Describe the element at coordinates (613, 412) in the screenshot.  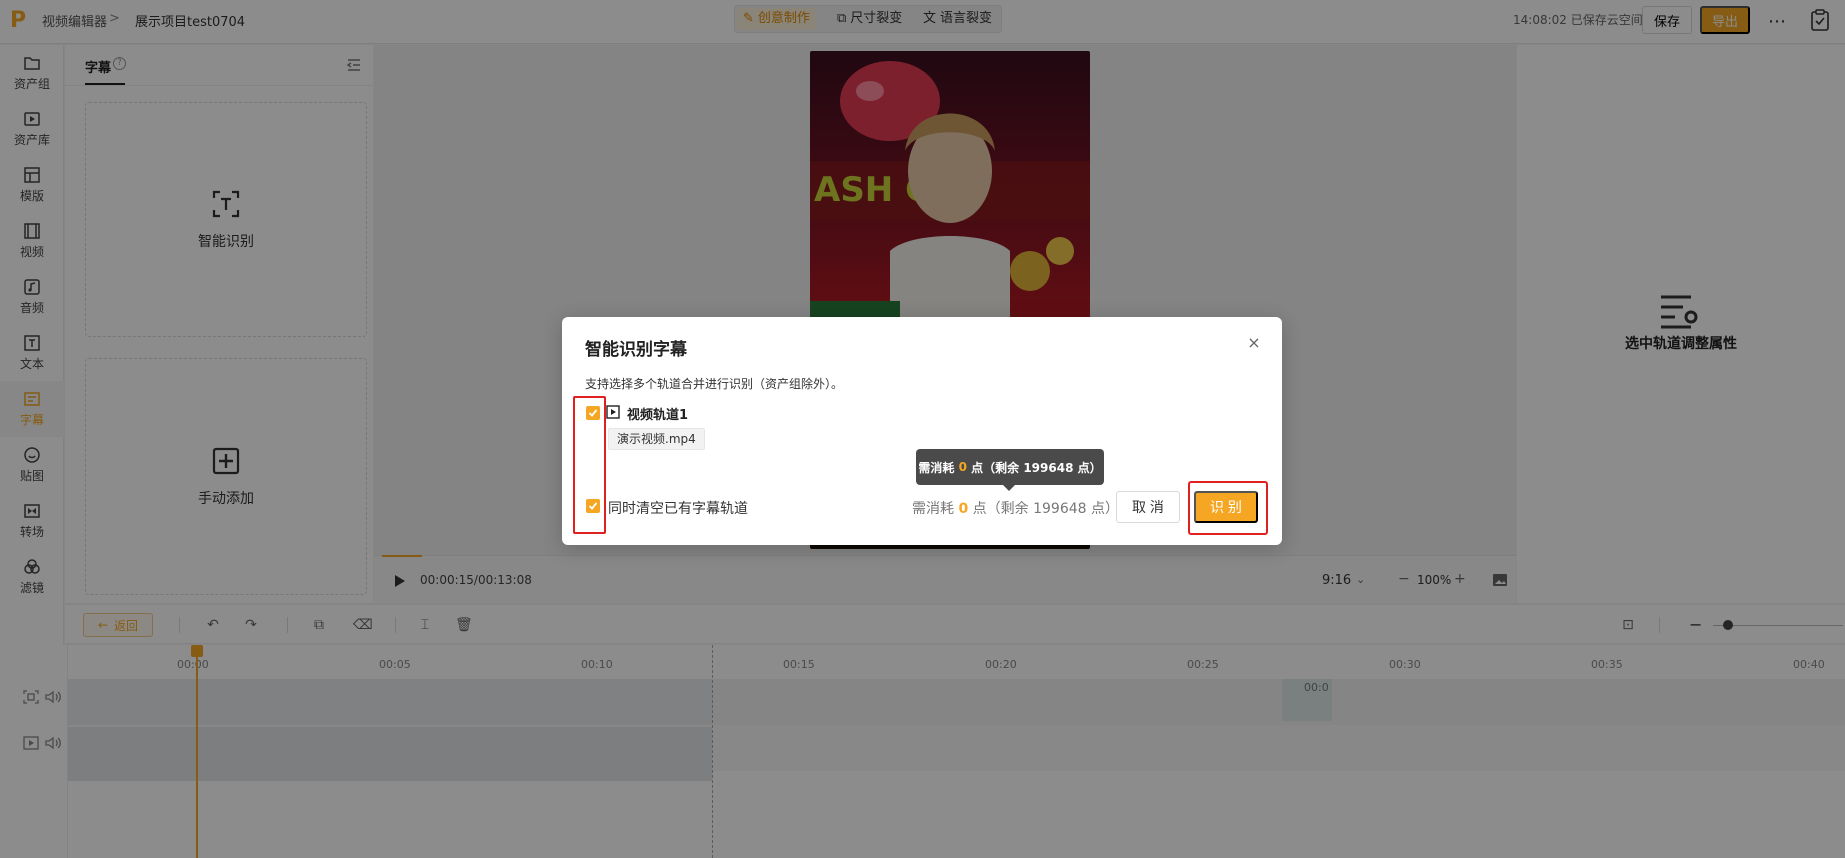
I see `video-track-icon` at that location.